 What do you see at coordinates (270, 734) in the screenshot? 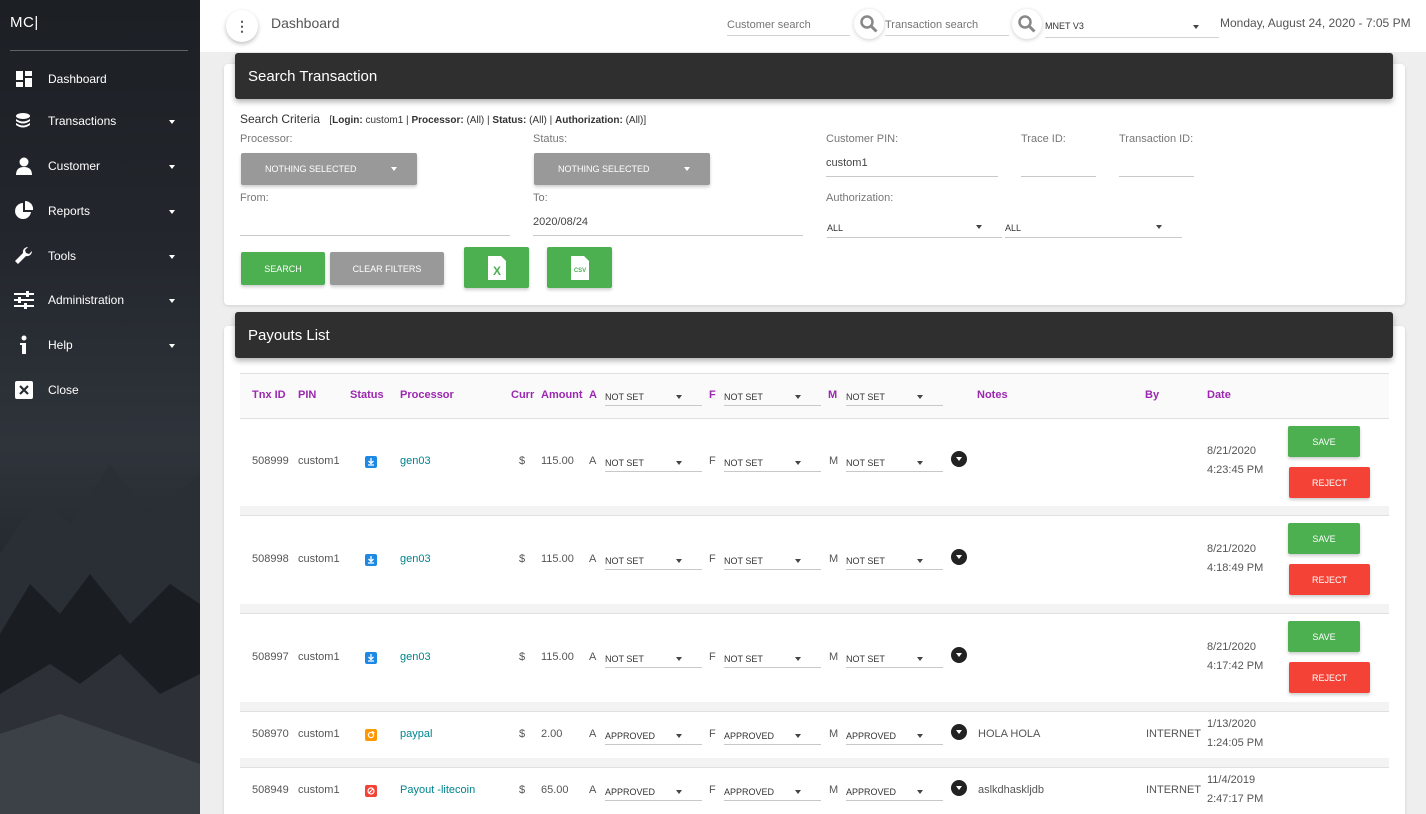
I see `tnx-id-cell: 508970` at bounding box center [270, 734].